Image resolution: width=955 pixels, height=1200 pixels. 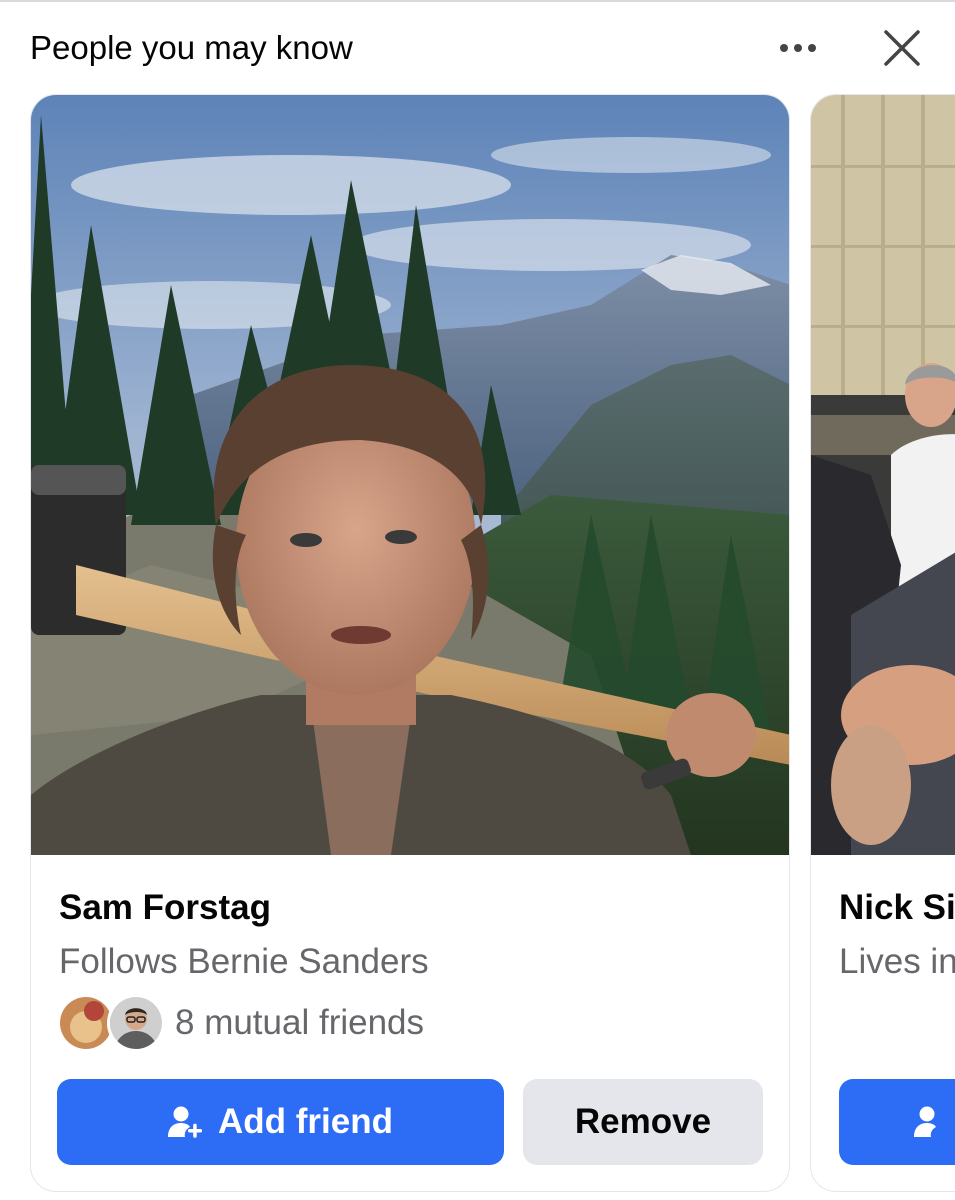 I want to click on remove-button: Remove, so click(x=643, y=1122).